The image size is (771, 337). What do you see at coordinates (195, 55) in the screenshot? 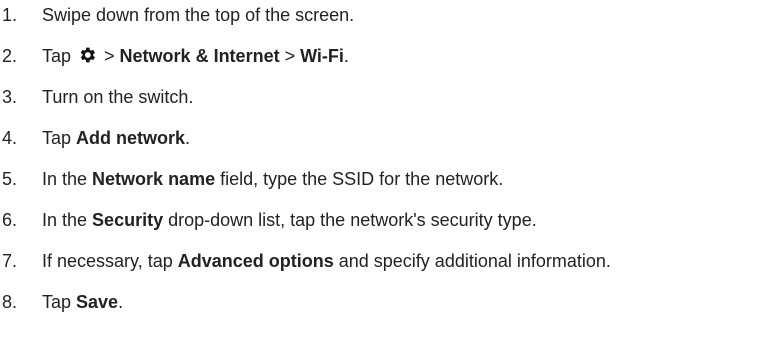
I see `step-text: Tap > Network & Internet > Wi-Fi.` at bounding box center [195, 55].